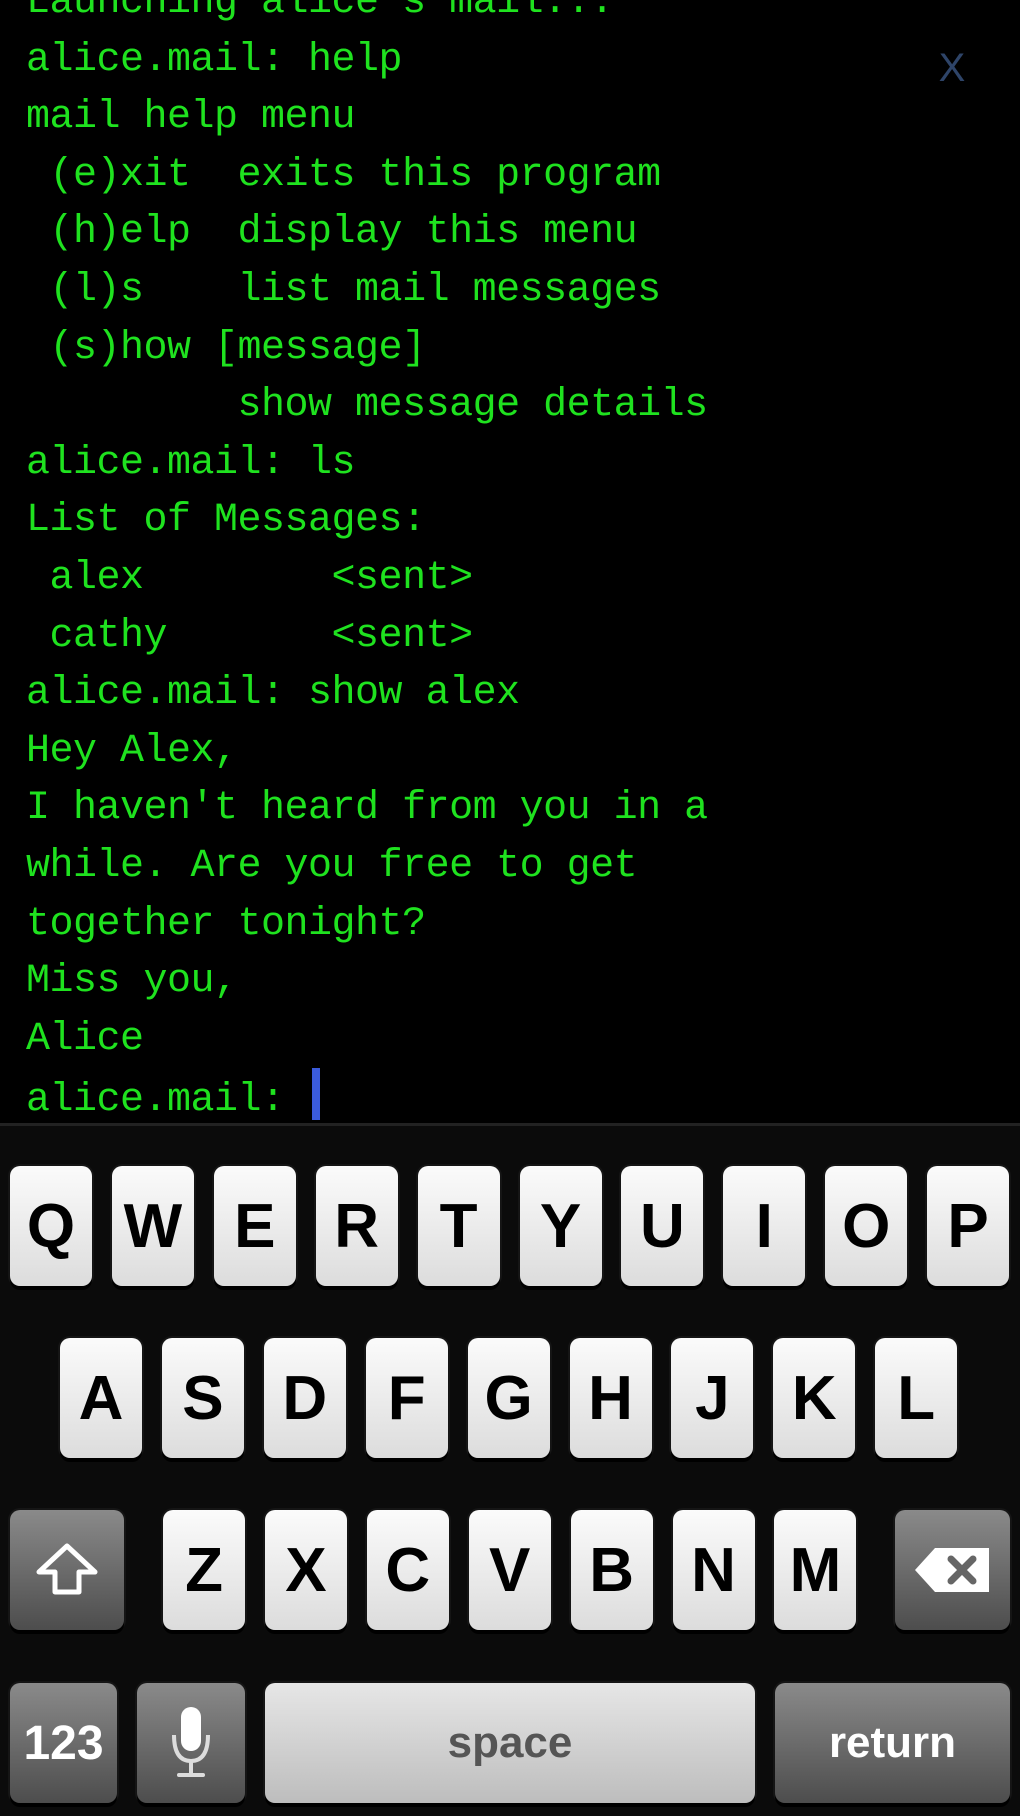  Describe the element at coordinates (132, 982) in the screenshot. I see `terminal-line: Miss you,` at that location.